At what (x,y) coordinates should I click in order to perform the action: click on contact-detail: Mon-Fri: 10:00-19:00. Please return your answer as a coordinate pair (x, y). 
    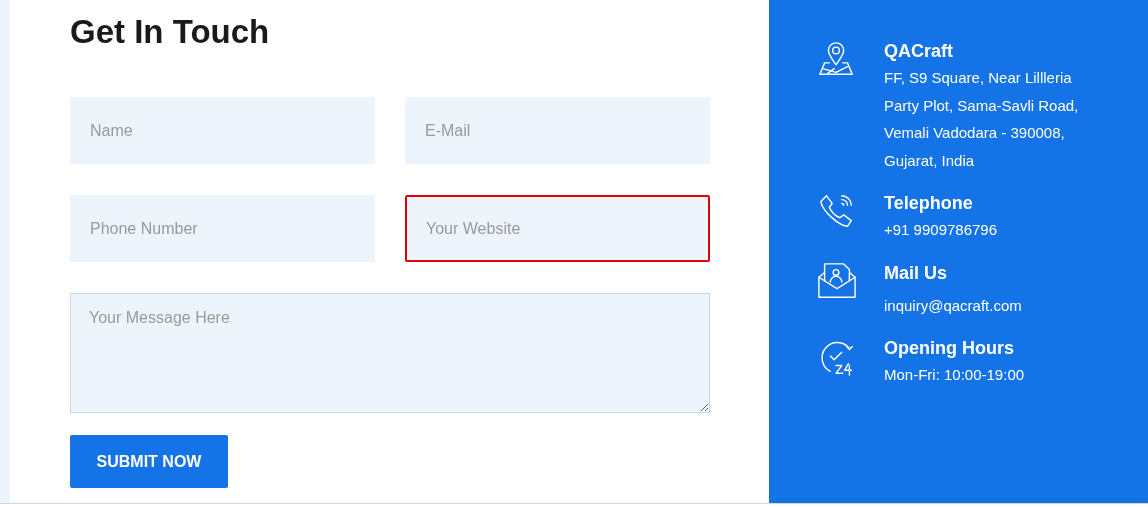
    Looking at the image, I should click on (954, 375).